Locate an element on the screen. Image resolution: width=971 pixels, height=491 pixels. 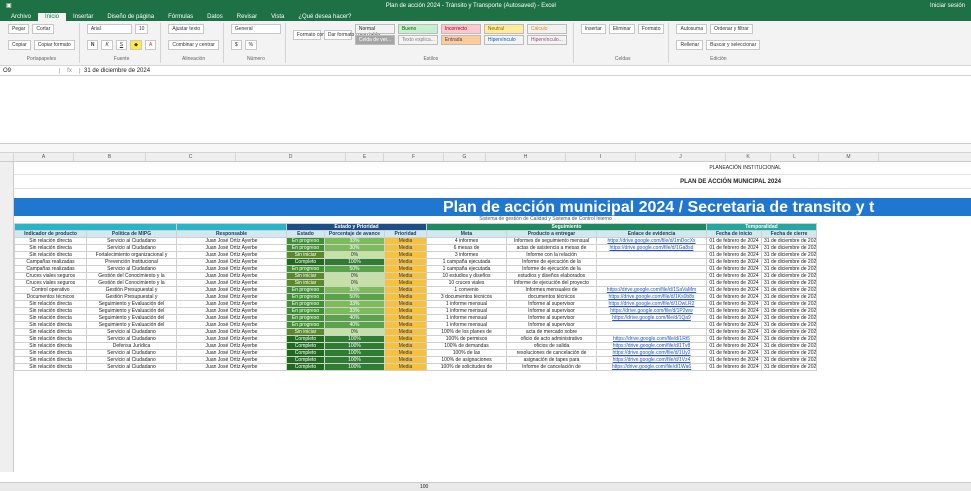
tab-4: Fórmulas is located at coordinates (180, 17).